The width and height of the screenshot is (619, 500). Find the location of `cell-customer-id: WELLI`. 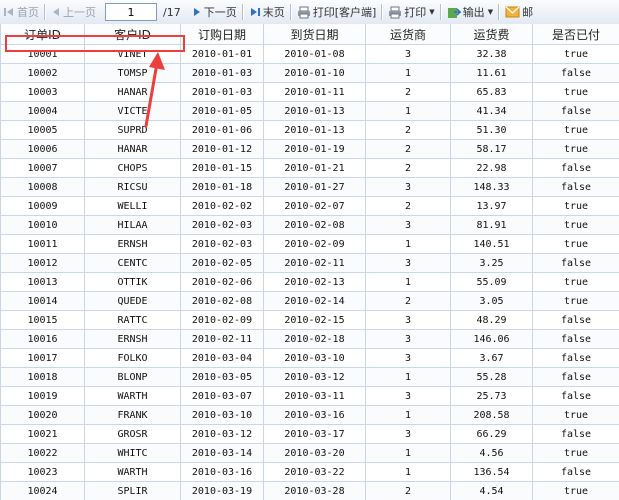

cell-customer-id: WELLI is located at coordinates (132, 206).